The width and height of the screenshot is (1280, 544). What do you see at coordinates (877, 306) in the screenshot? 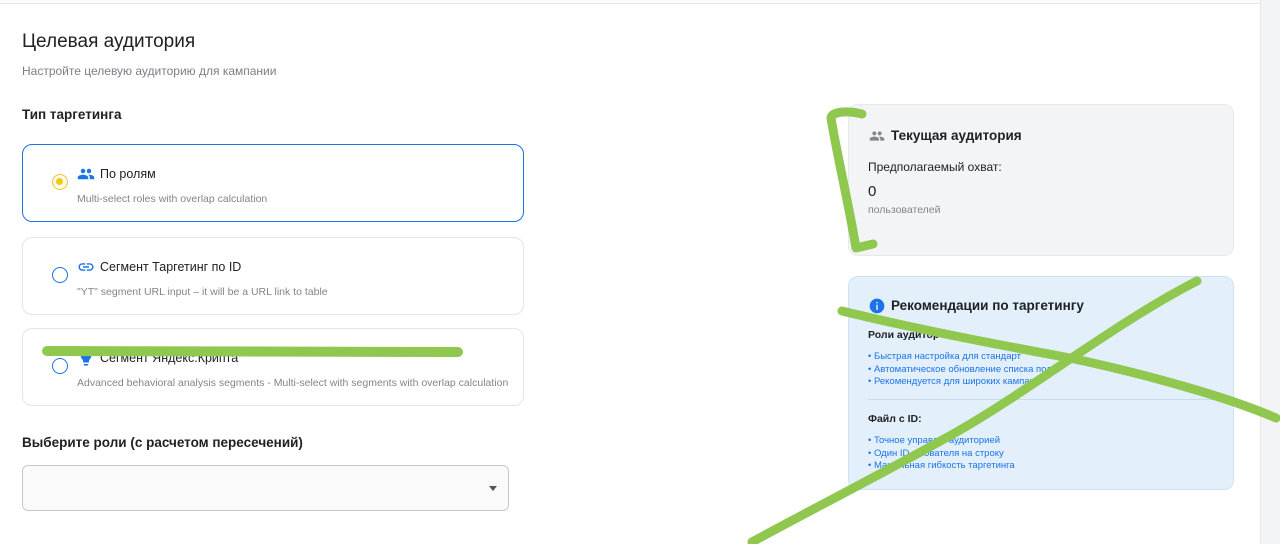
I see `info-icon` at bounding box center [877, 306].